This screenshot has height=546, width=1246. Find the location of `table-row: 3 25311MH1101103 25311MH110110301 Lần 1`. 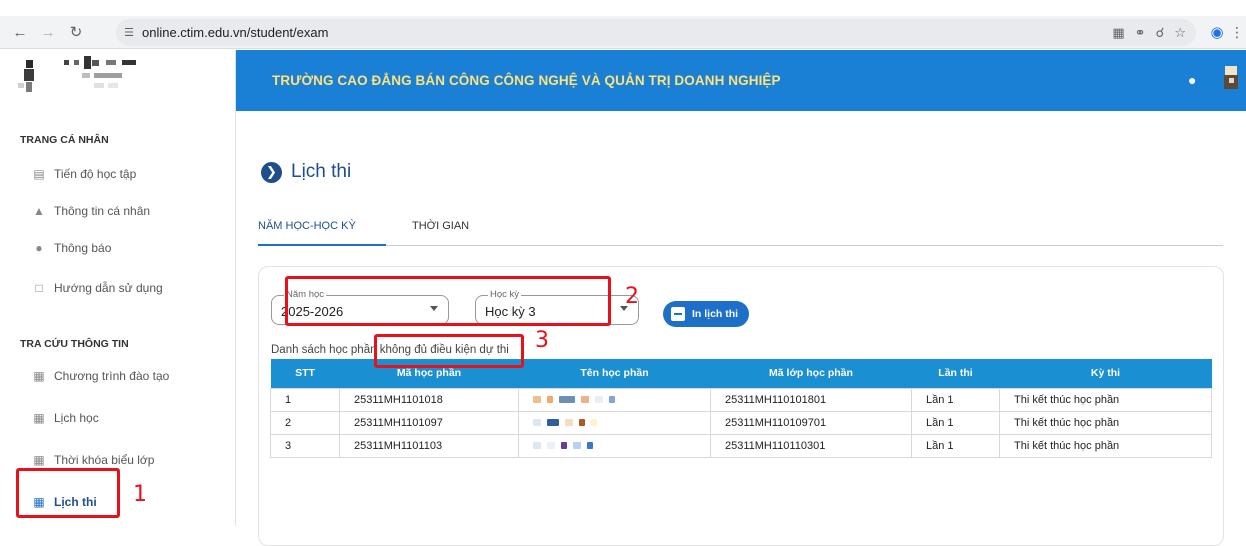

table-row: 3 25311MH1101103 25311MH110110301 Lần 1 is located at coordinates (741, 445).